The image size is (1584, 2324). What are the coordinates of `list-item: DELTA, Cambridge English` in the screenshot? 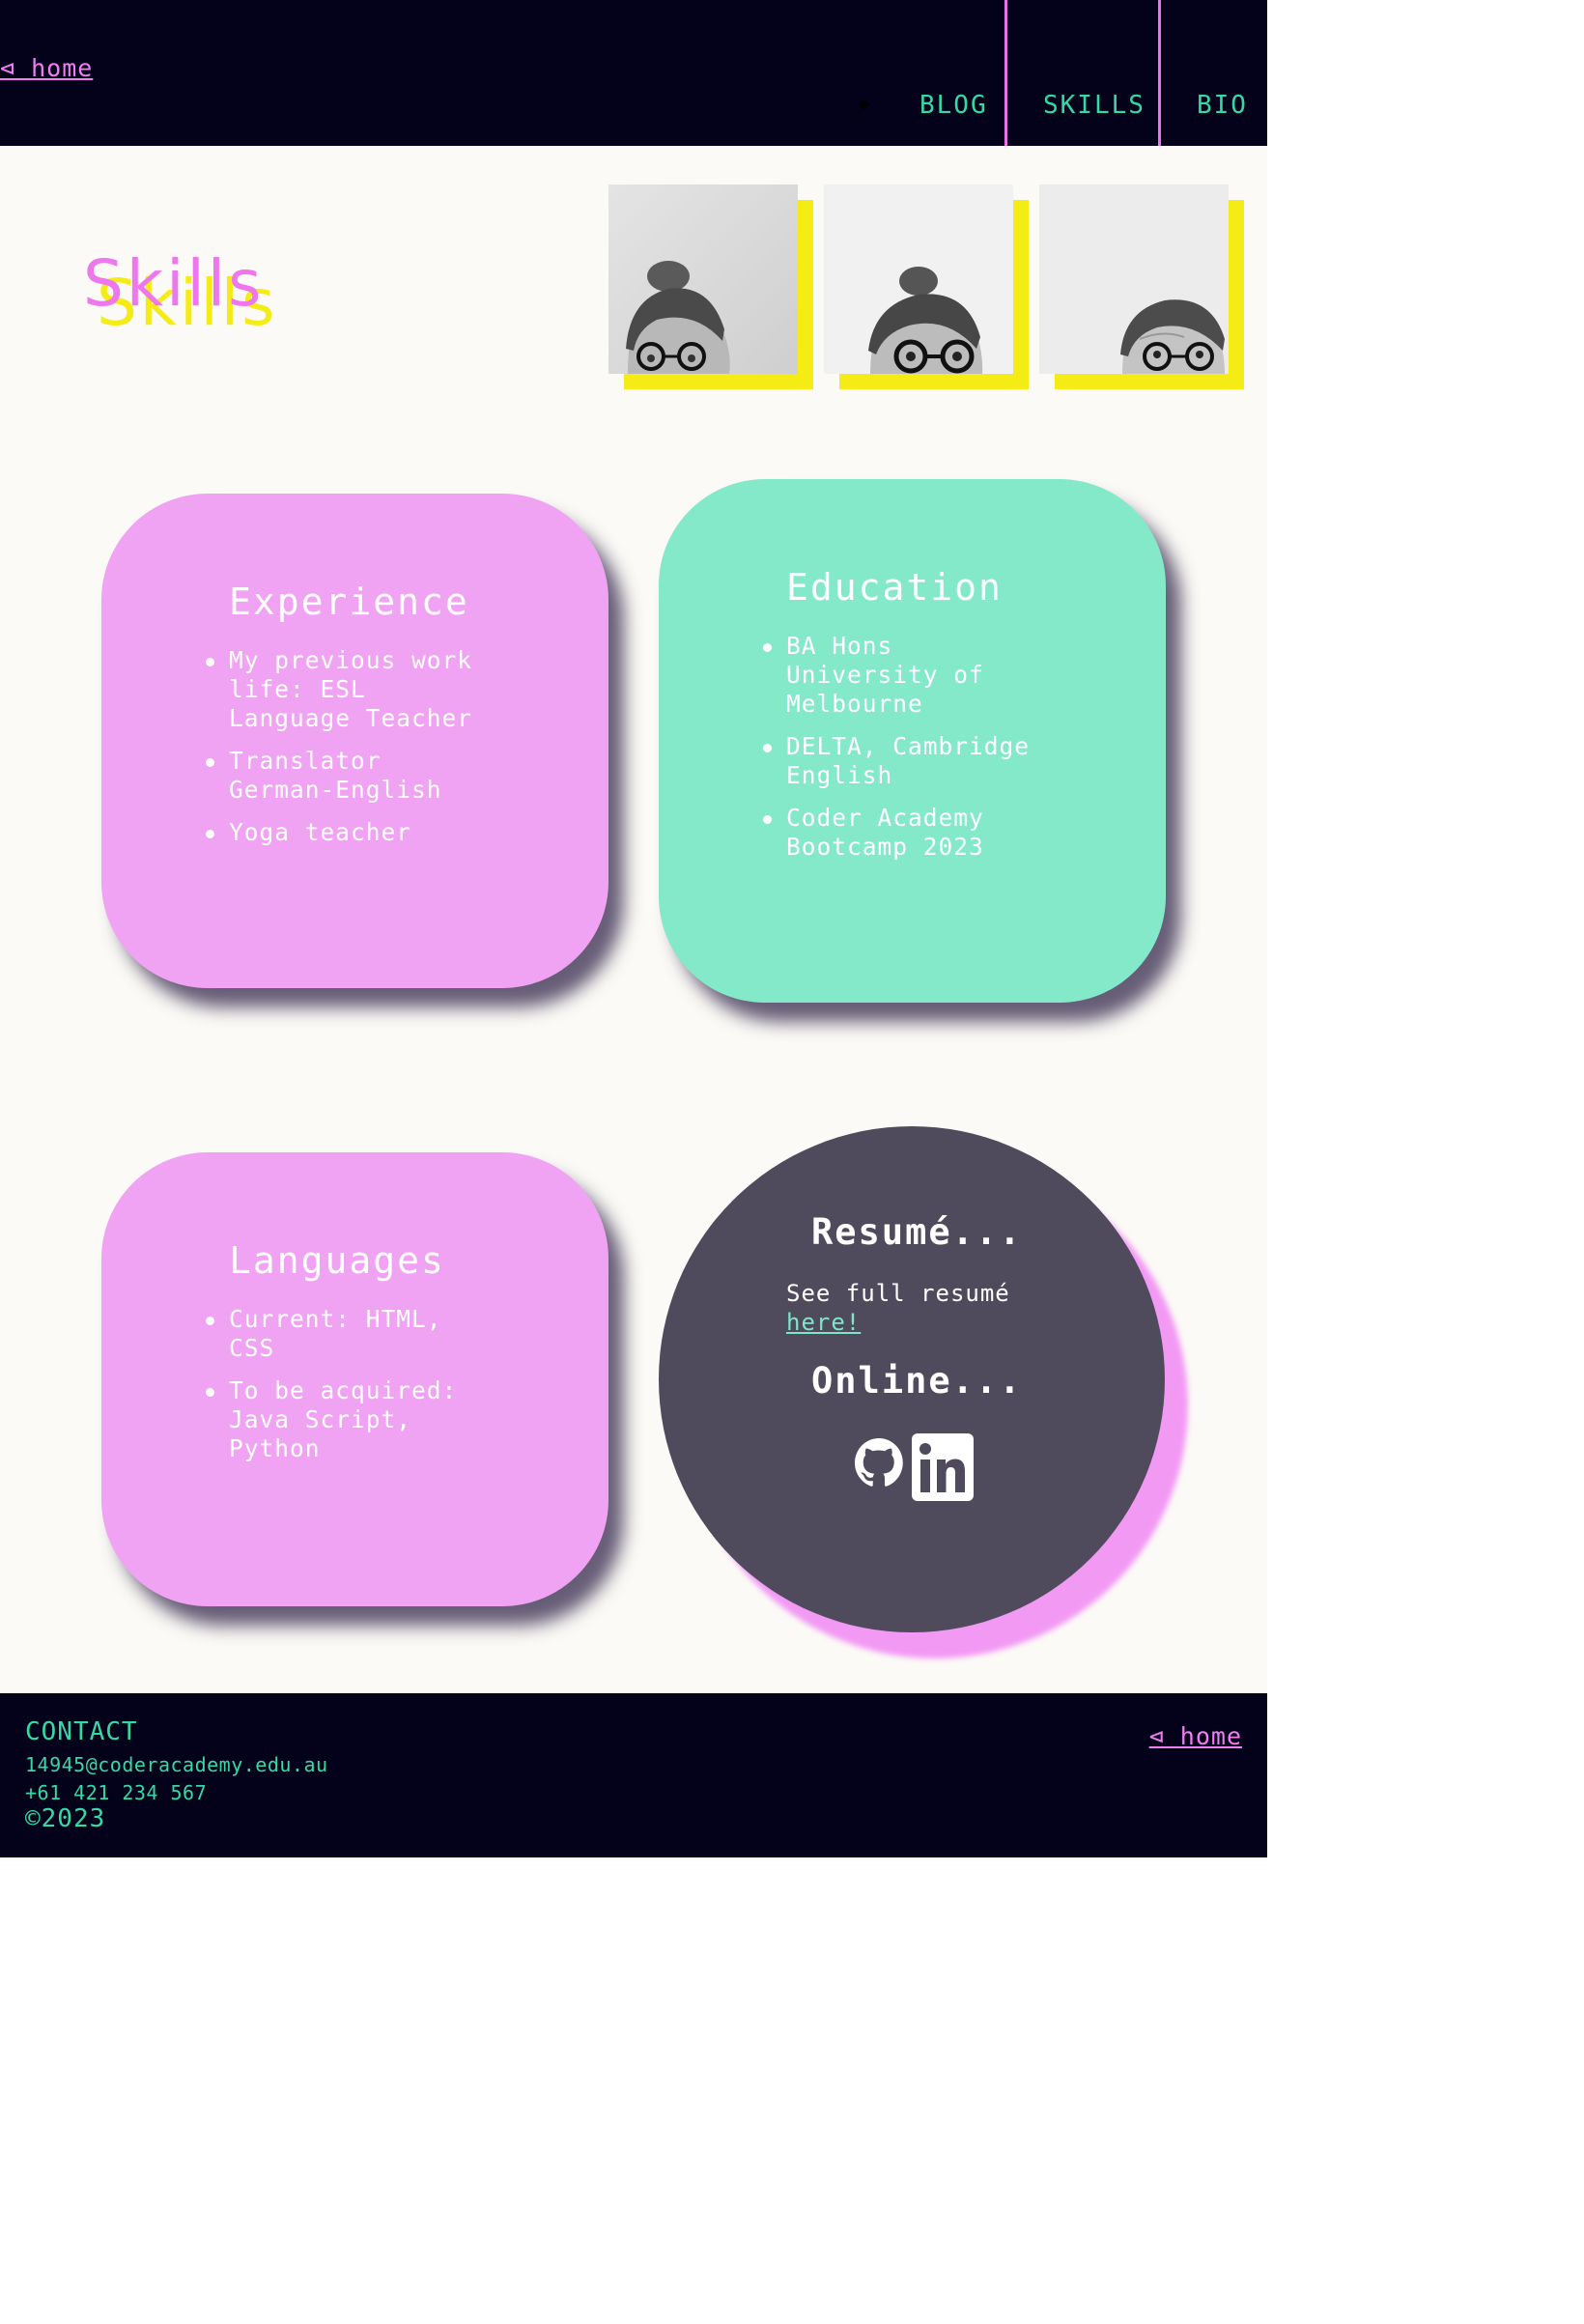 It's located at (905, 761).